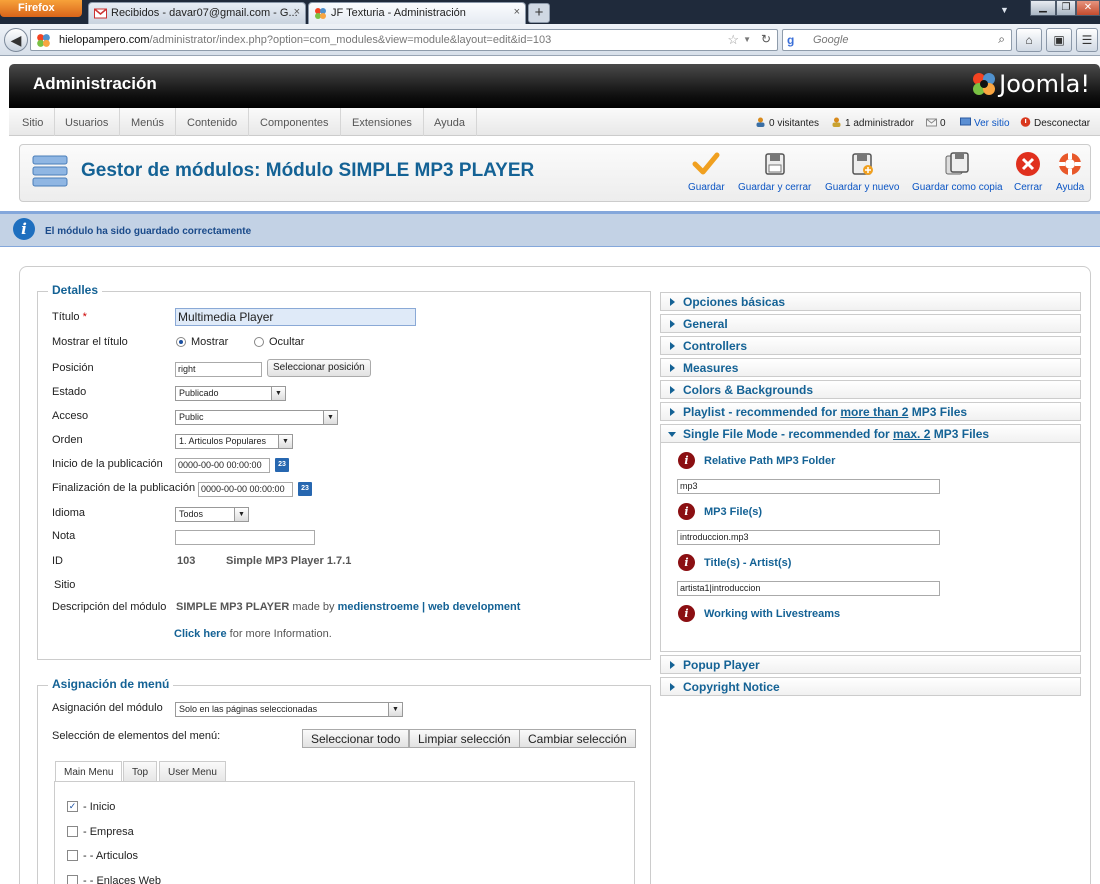 The height and width of the screenshot is (884, 1100). Describe the element at coordinates (870, 323) in the screenshot. I see `panel-general: General` at that location.